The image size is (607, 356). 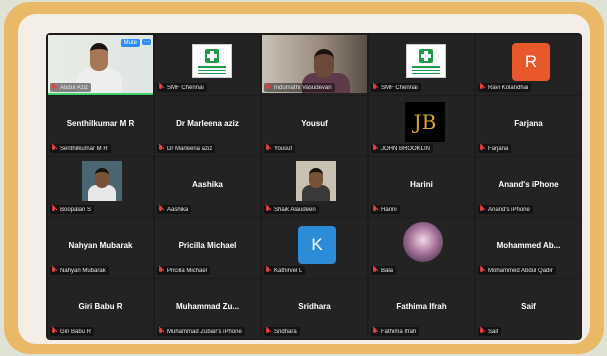 I want to click on participant-tile: Muhammad Zu... Muhammad Zubair's iPhone, so click(x=207, y=309).